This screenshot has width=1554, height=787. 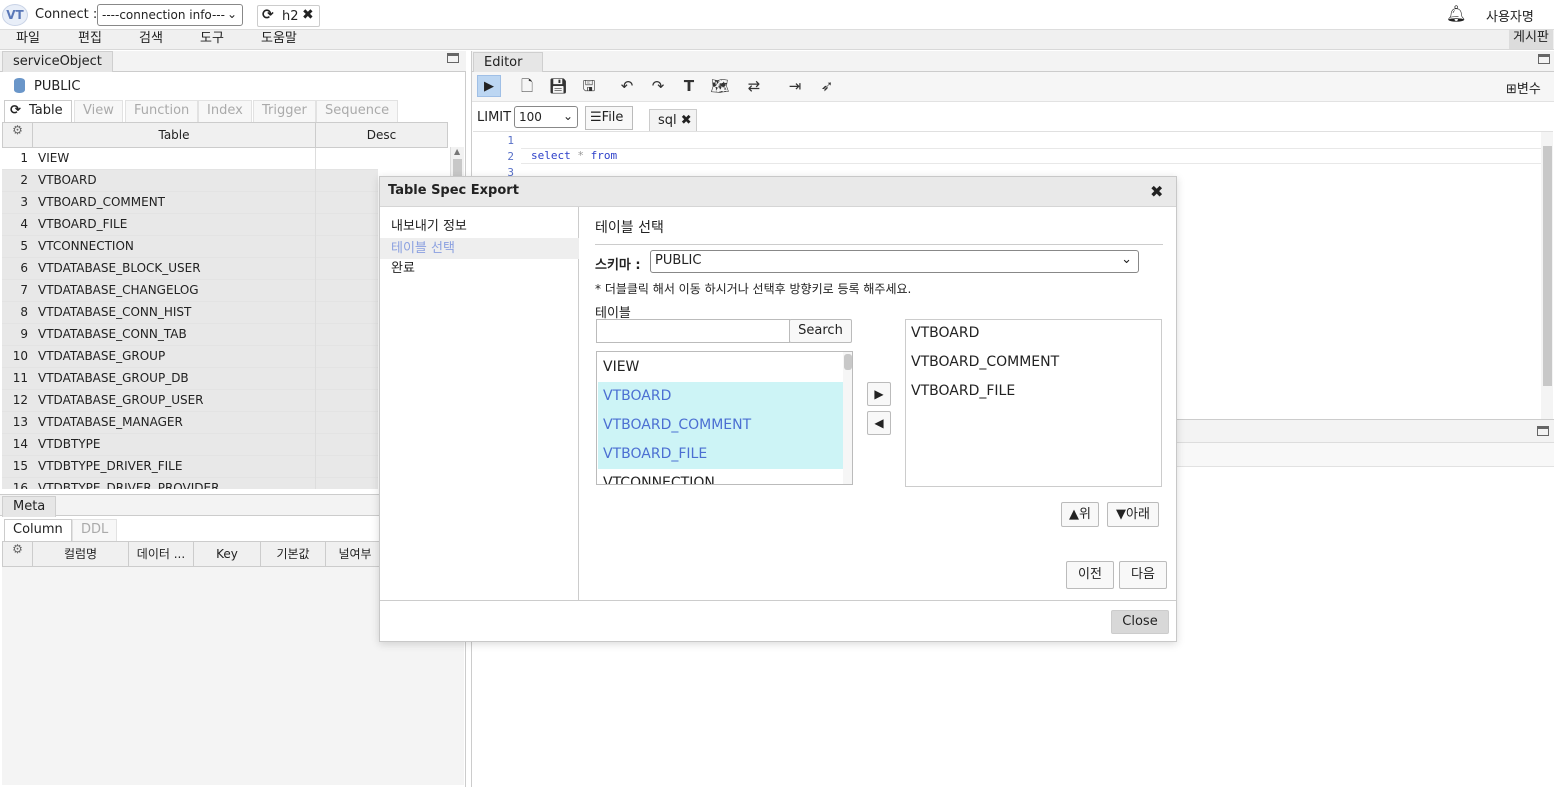 I want to click on meta-header-column-name: 컬럼명, so click(x=80, y=554).